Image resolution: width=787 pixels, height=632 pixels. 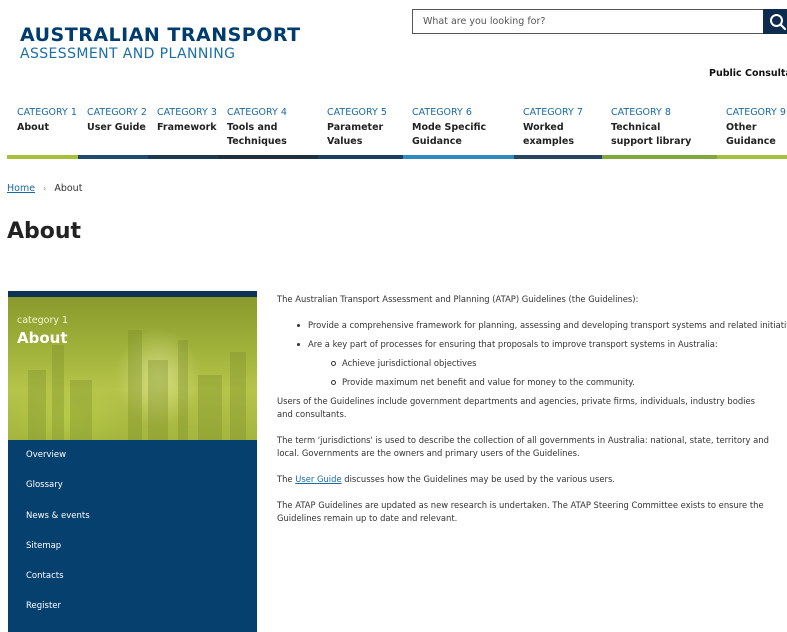 I want to click on nav-category-title: Framework, so click(x=187, y=127).